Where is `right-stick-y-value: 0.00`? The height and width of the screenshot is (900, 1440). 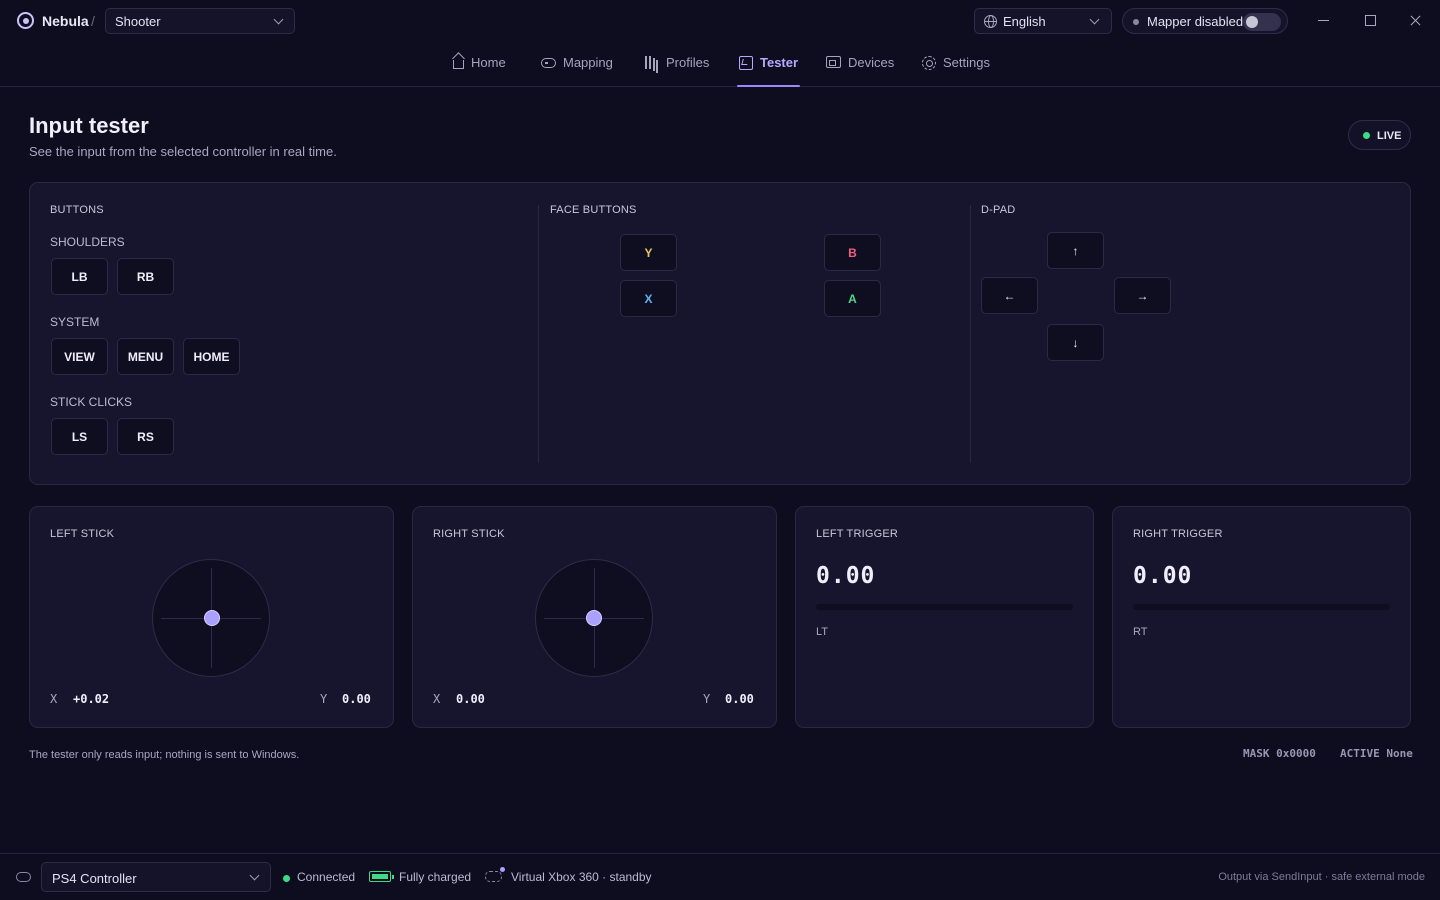
right-stick-y-value: 0.00 is located at coordinates (739, 699).